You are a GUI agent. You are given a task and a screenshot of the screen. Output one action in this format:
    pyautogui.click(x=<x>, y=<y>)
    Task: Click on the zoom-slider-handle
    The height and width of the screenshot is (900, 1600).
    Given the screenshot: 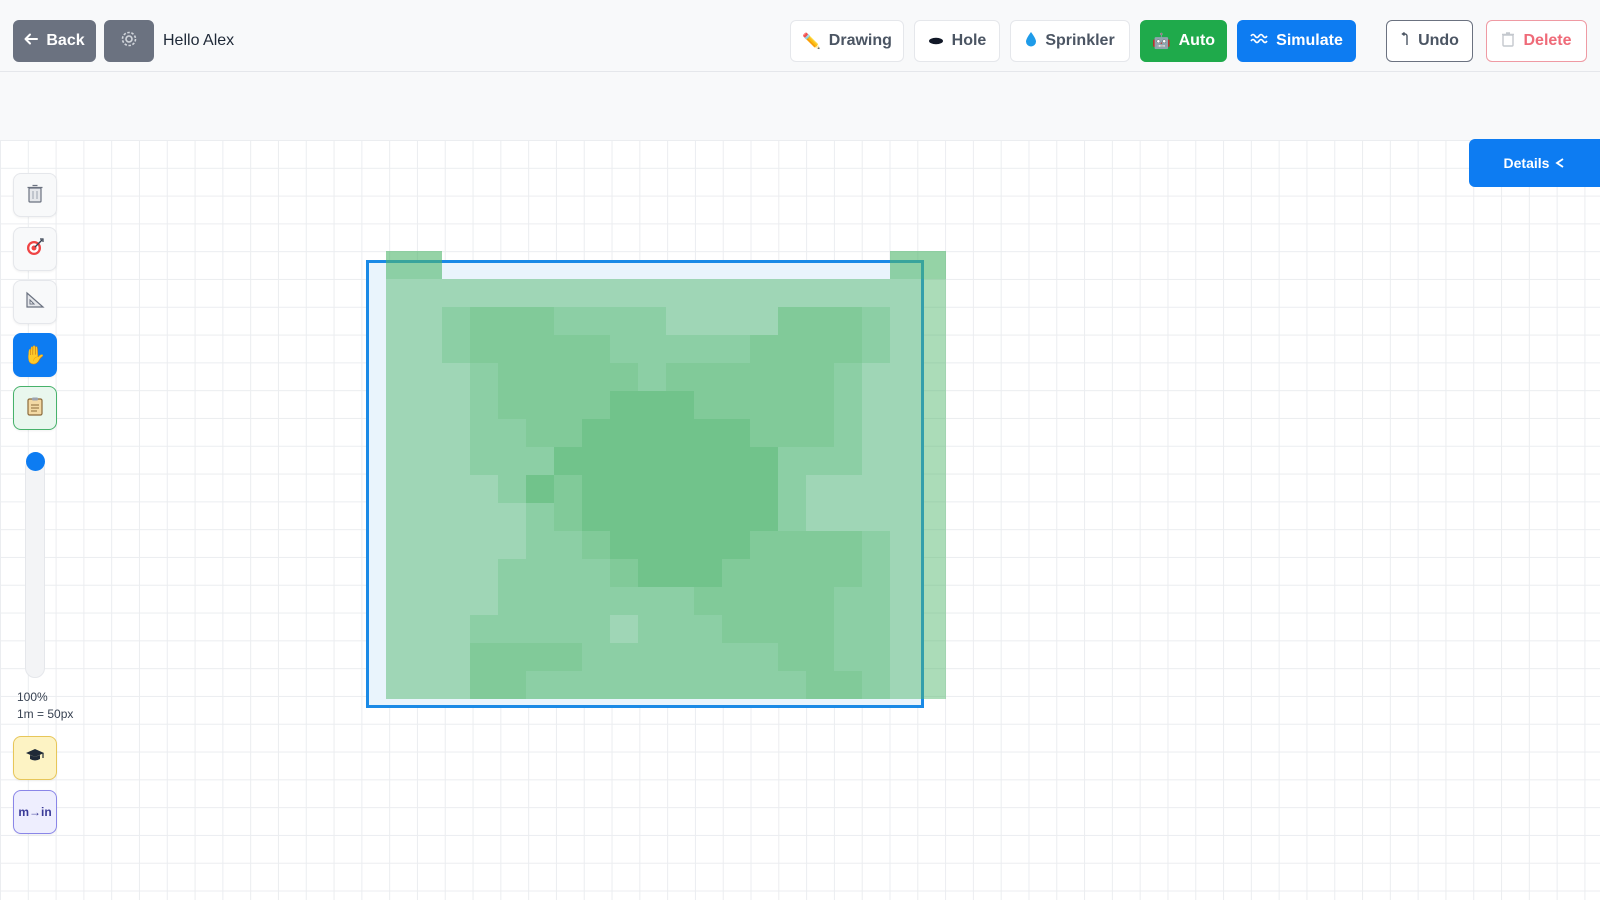 What is the action you would take?
    pyautogui.click(x=35, y=461)
    